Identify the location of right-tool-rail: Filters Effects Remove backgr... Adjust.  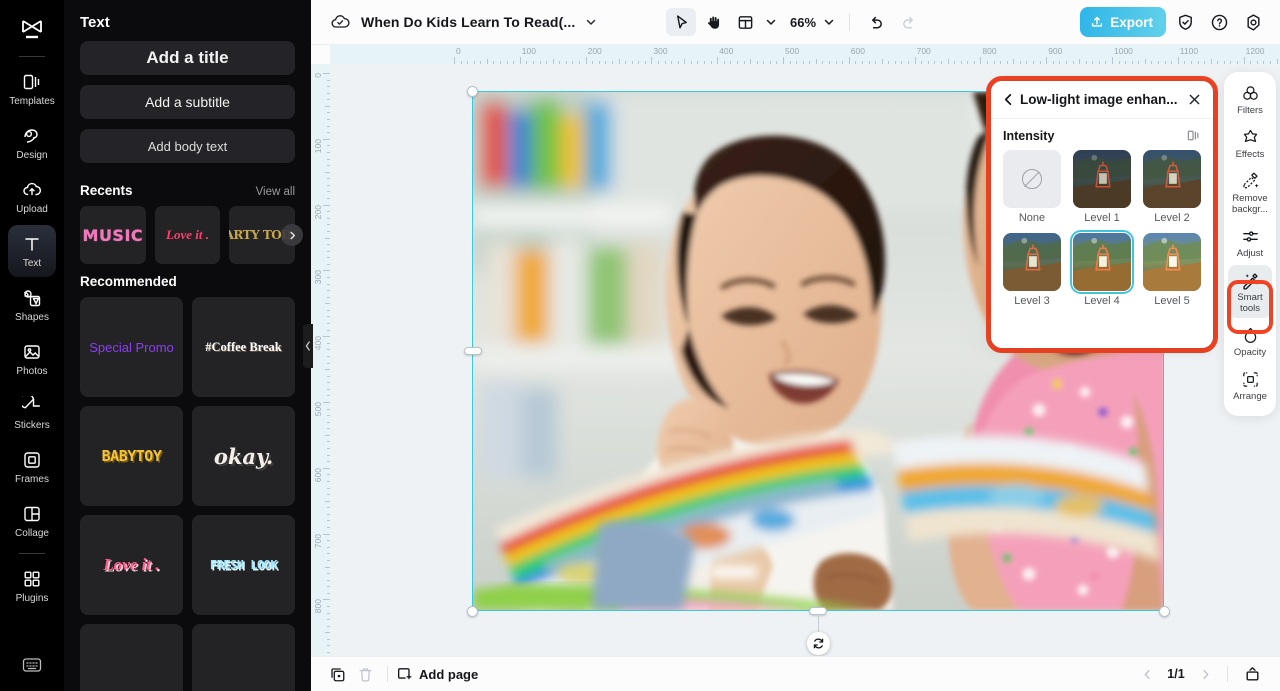
(1250, 244).